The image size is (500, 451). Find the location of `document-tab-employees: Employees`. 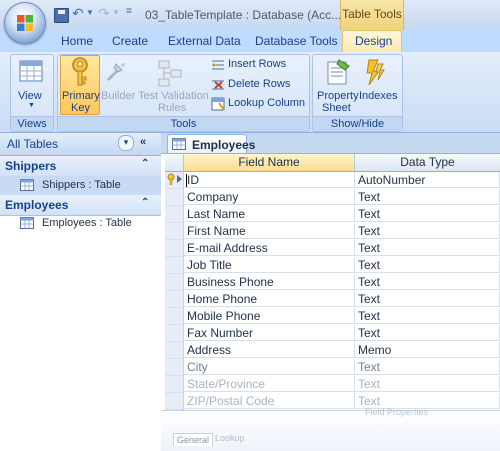

document-tab-employees: Employees is located at coordinates (211, 144).